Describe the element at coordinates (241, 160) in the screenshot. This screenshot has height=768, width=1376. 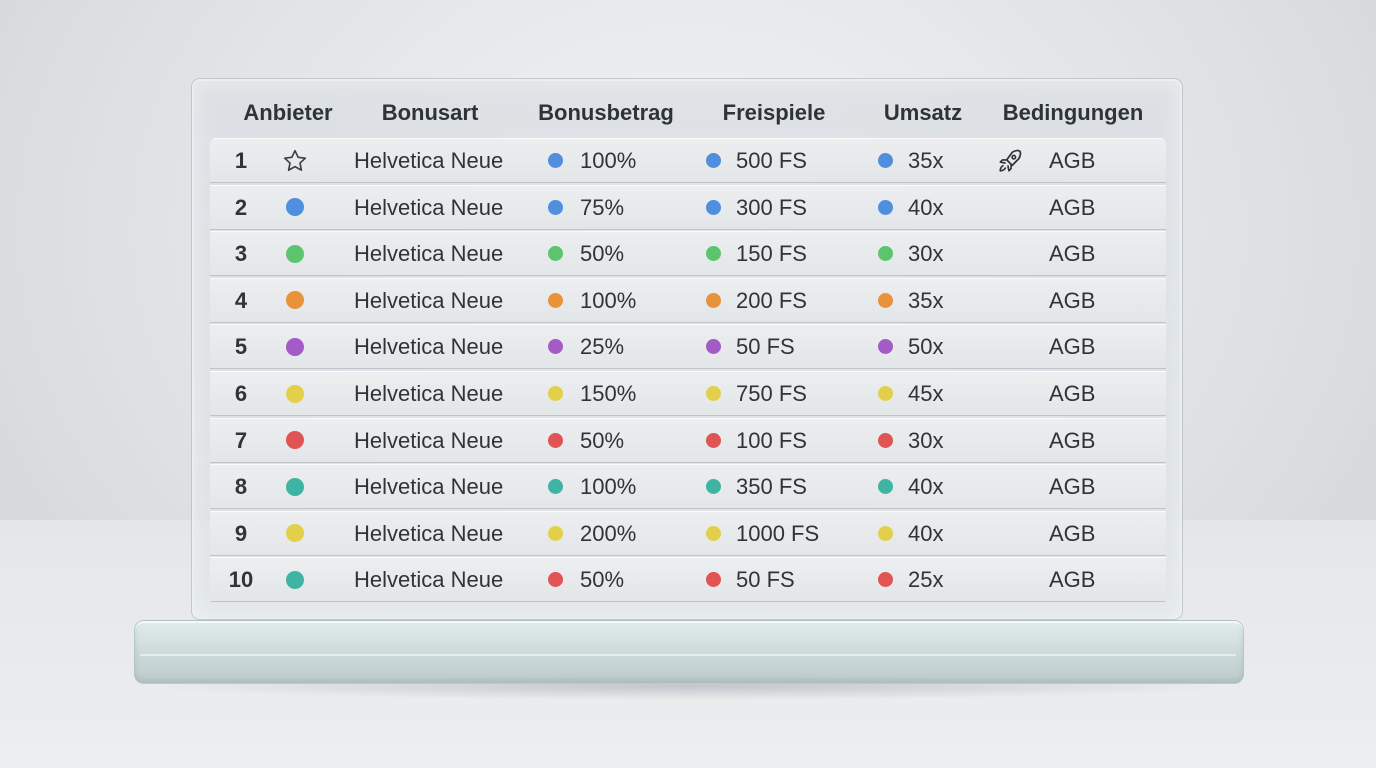
I see `rank-number: 1` at that location.